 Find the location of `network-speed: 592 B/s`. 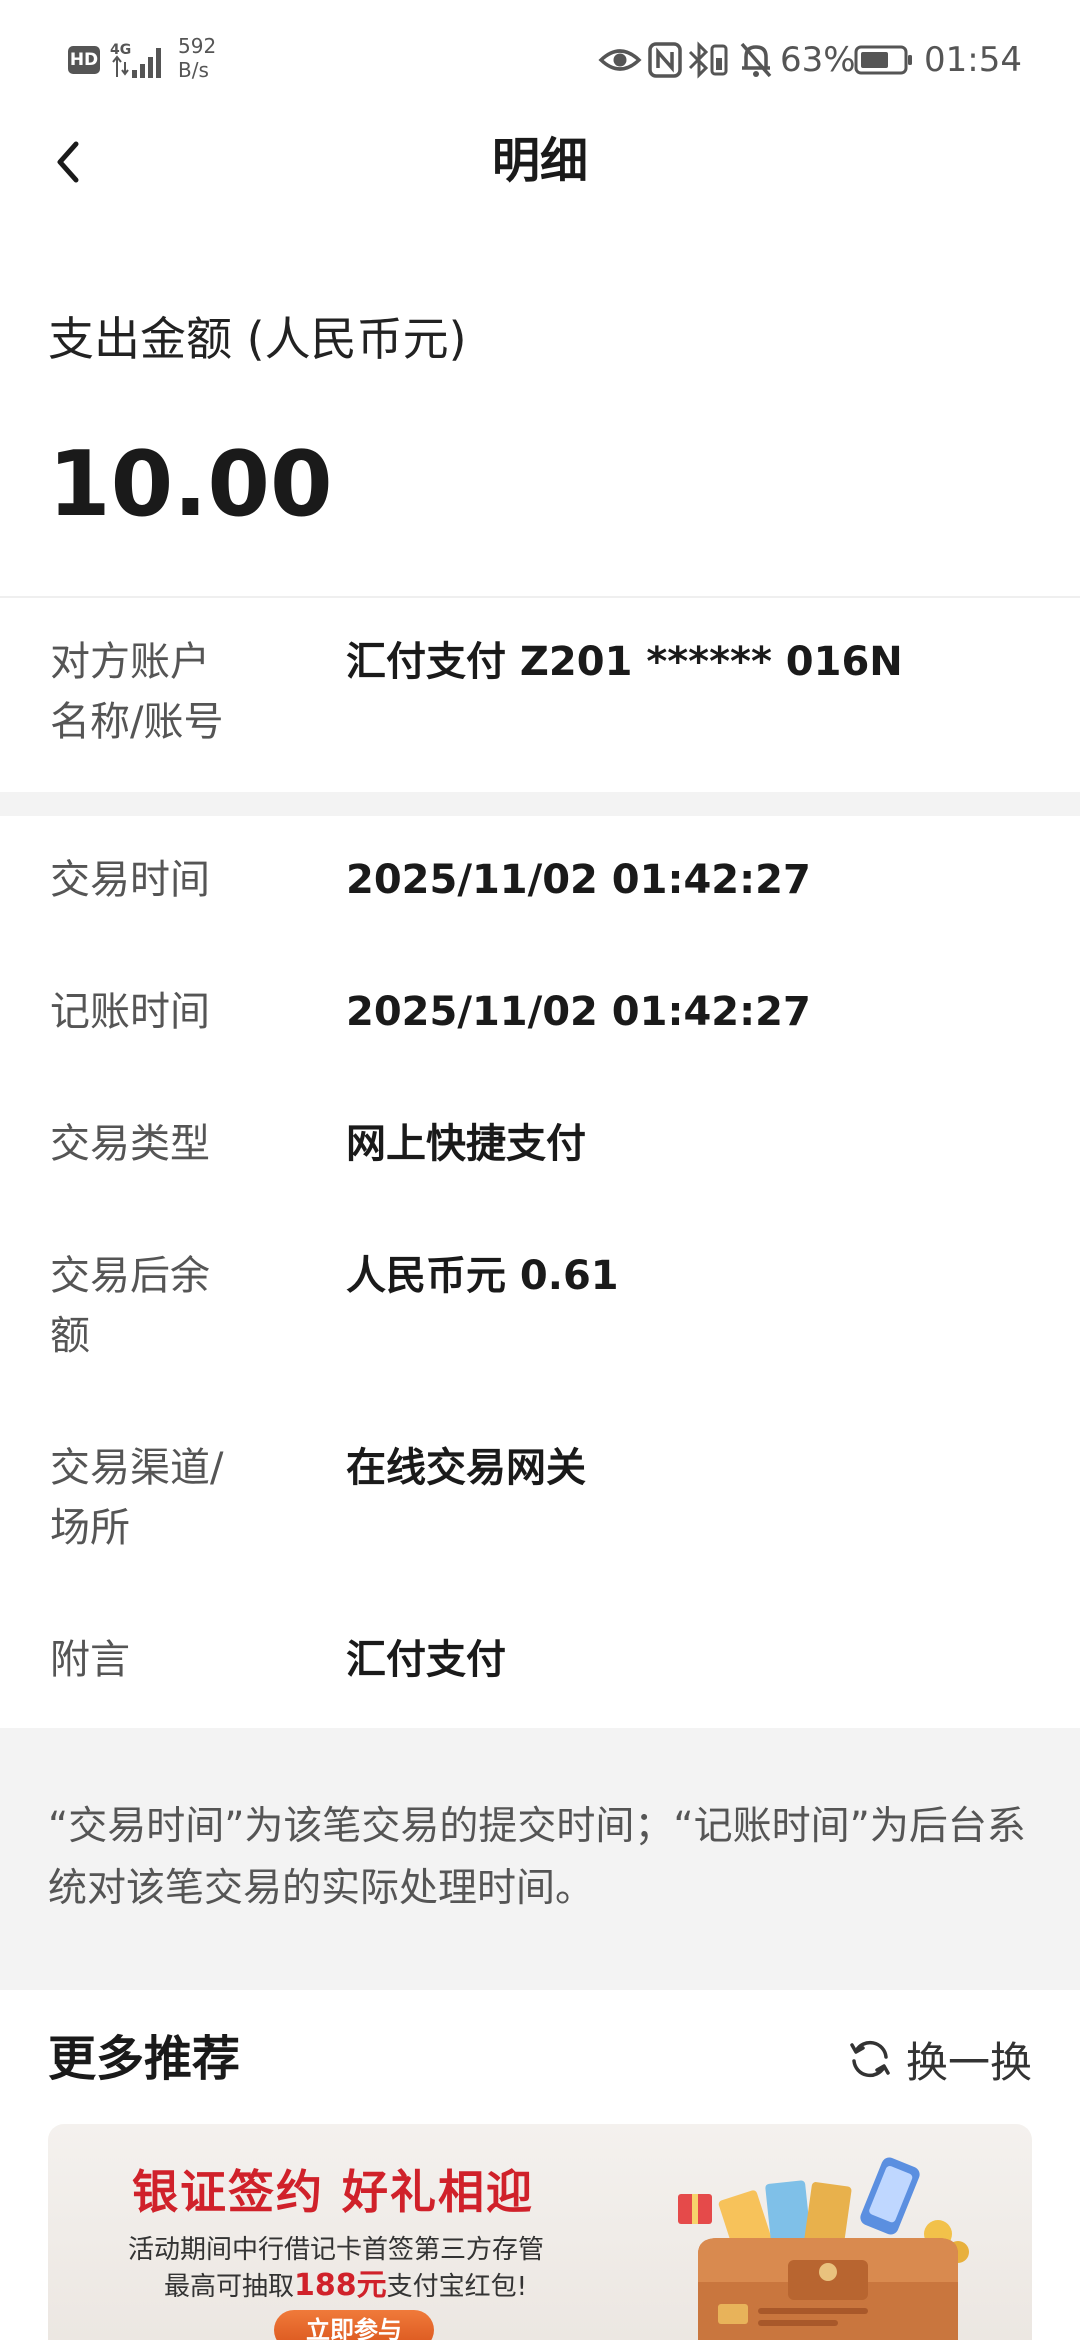

network-speed: 592 B/s is located at coordinates (197, 58).